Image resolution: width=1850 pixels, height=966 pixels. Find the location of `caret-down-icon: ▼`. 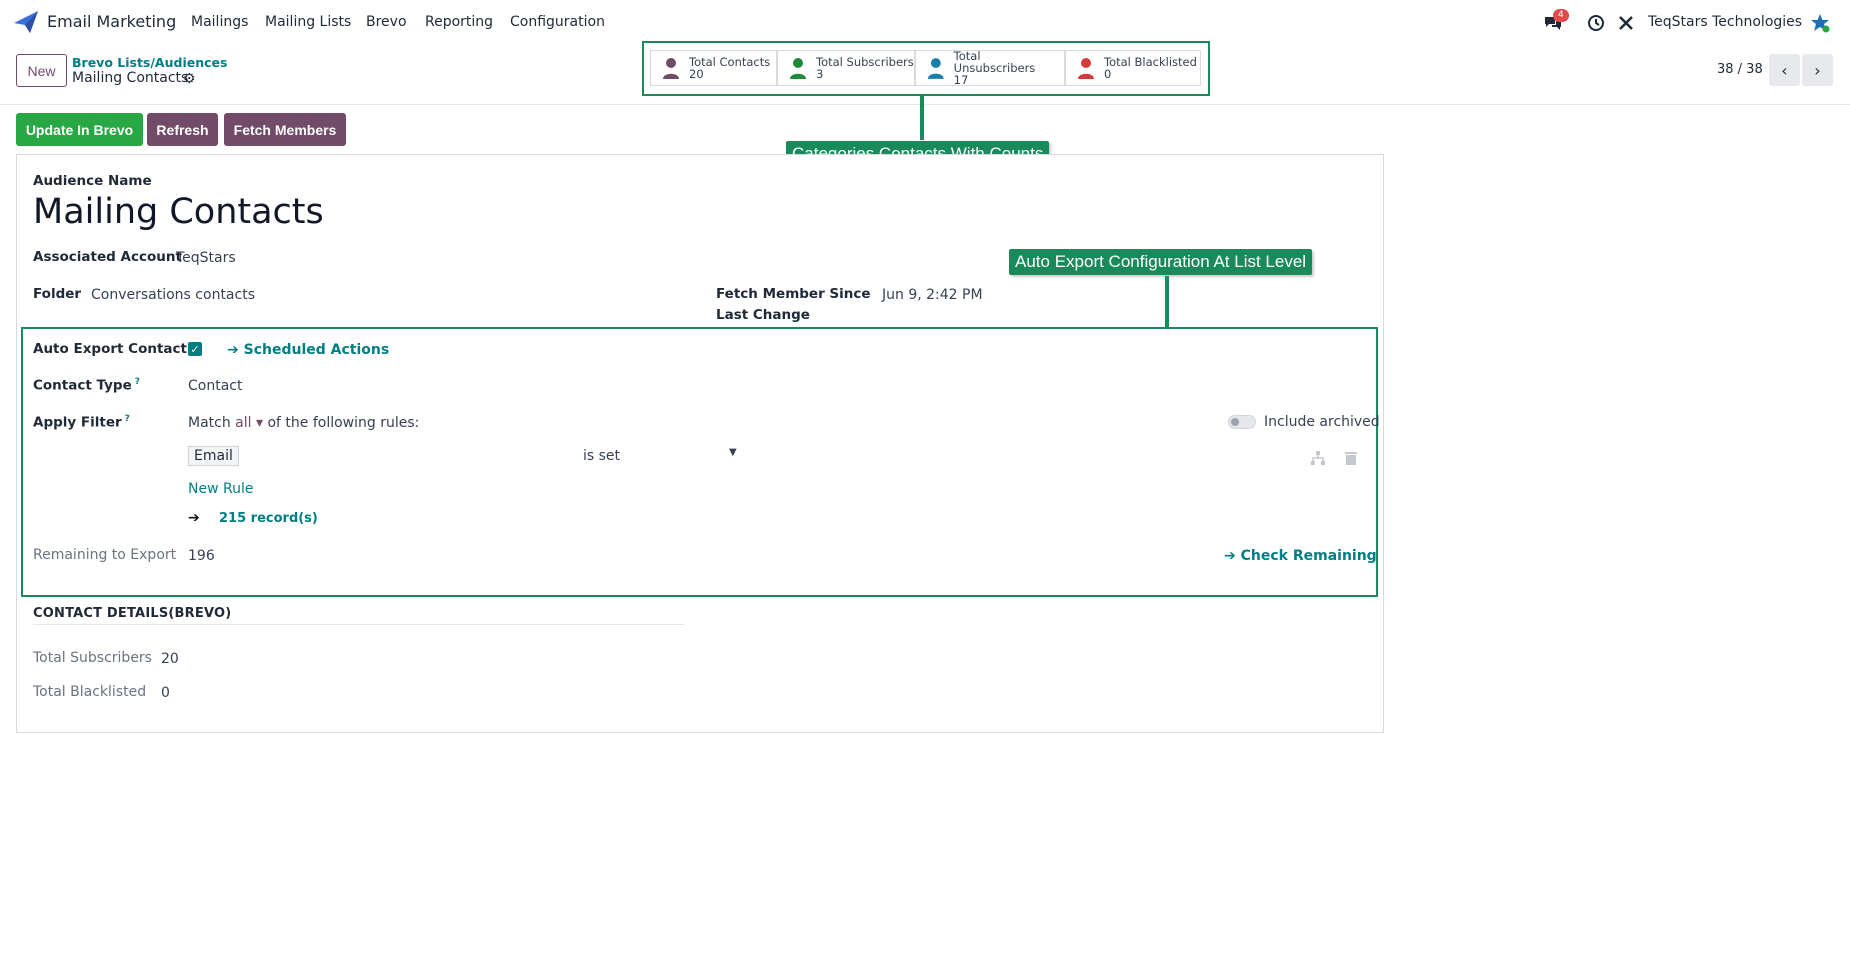

caret-down-icon: ▼ is located at coordinates (733, 452).